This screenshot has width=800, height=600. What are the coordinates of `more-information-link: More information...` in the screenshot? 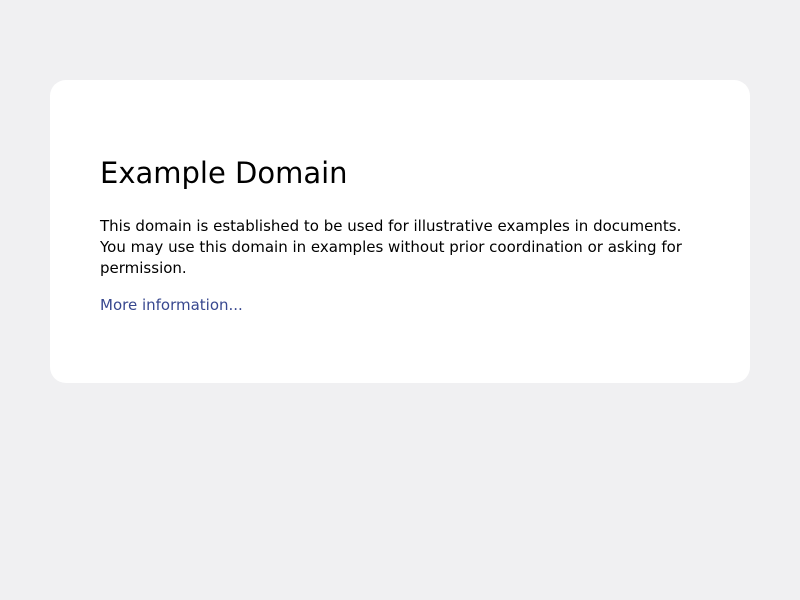 It's located at (171, 305).